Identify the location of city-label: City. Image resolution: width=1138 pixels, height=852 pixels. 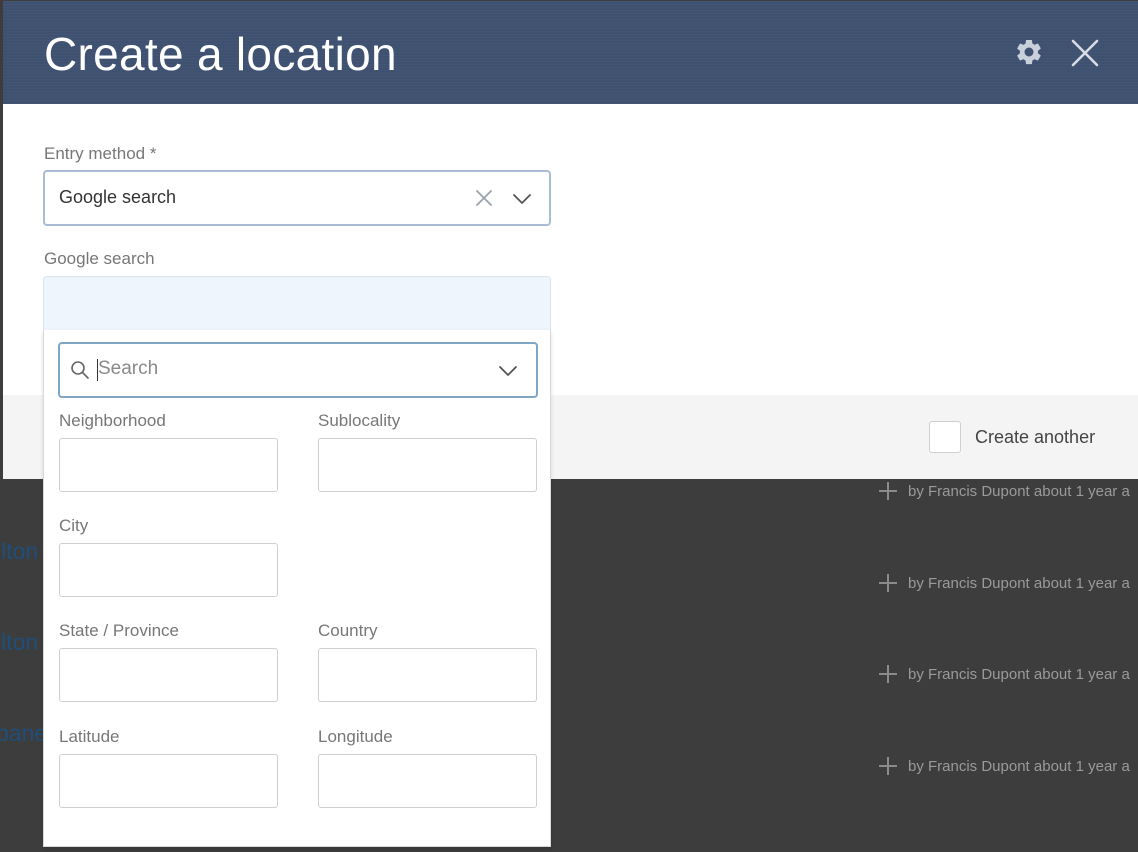
(74, 525).